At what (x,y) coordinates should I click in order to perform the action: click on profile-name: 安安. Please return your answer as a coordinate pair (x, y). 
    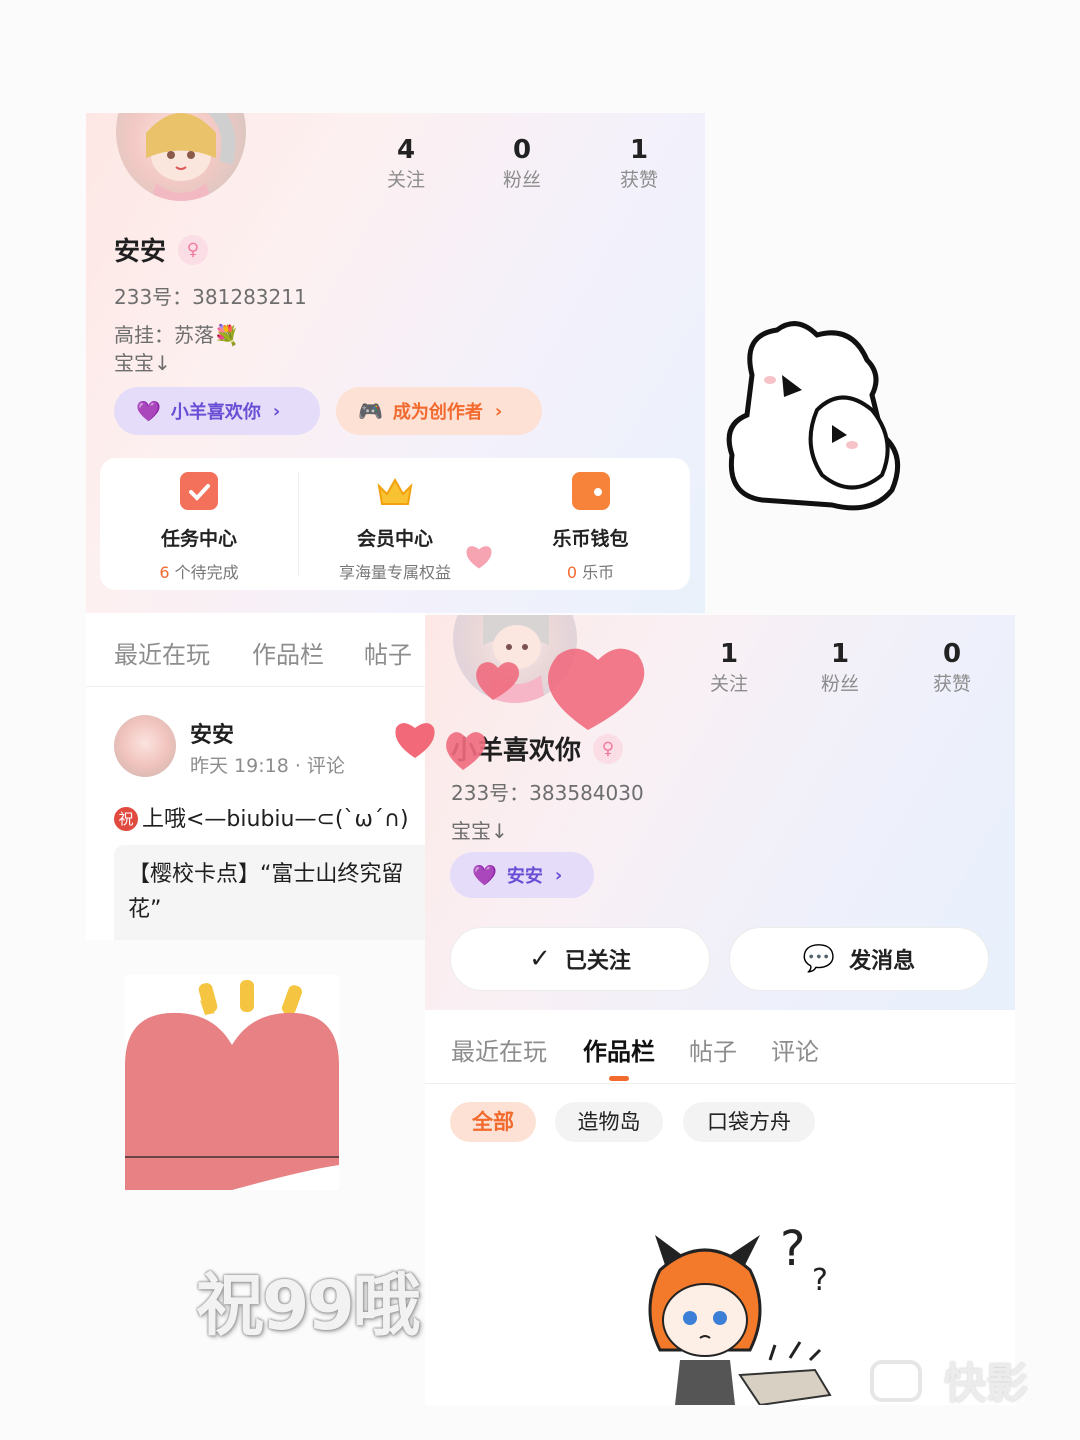
    Looking at the image, I should click on (140, 252).